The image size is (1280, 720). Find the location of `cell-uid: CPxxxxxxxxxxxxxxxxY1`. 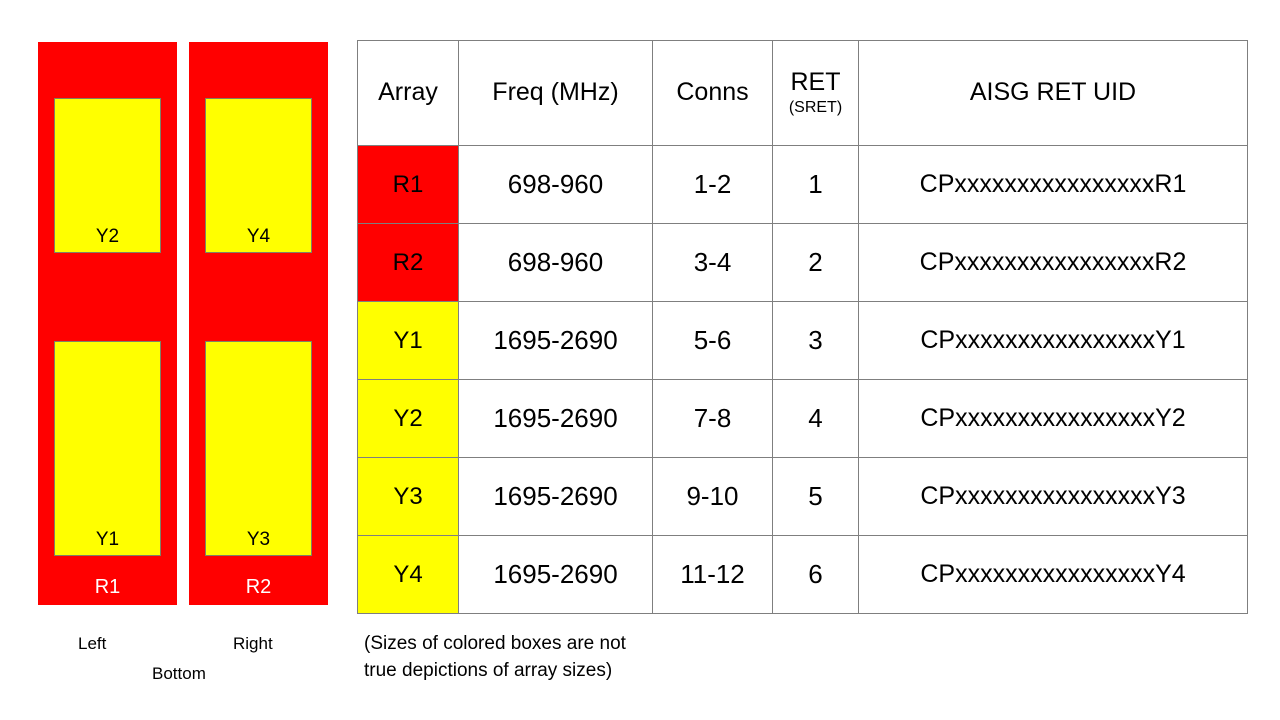

cell-uid: CPxxxxxxxxxxxxxxxxY1 is located at coordinates (1053, 340).